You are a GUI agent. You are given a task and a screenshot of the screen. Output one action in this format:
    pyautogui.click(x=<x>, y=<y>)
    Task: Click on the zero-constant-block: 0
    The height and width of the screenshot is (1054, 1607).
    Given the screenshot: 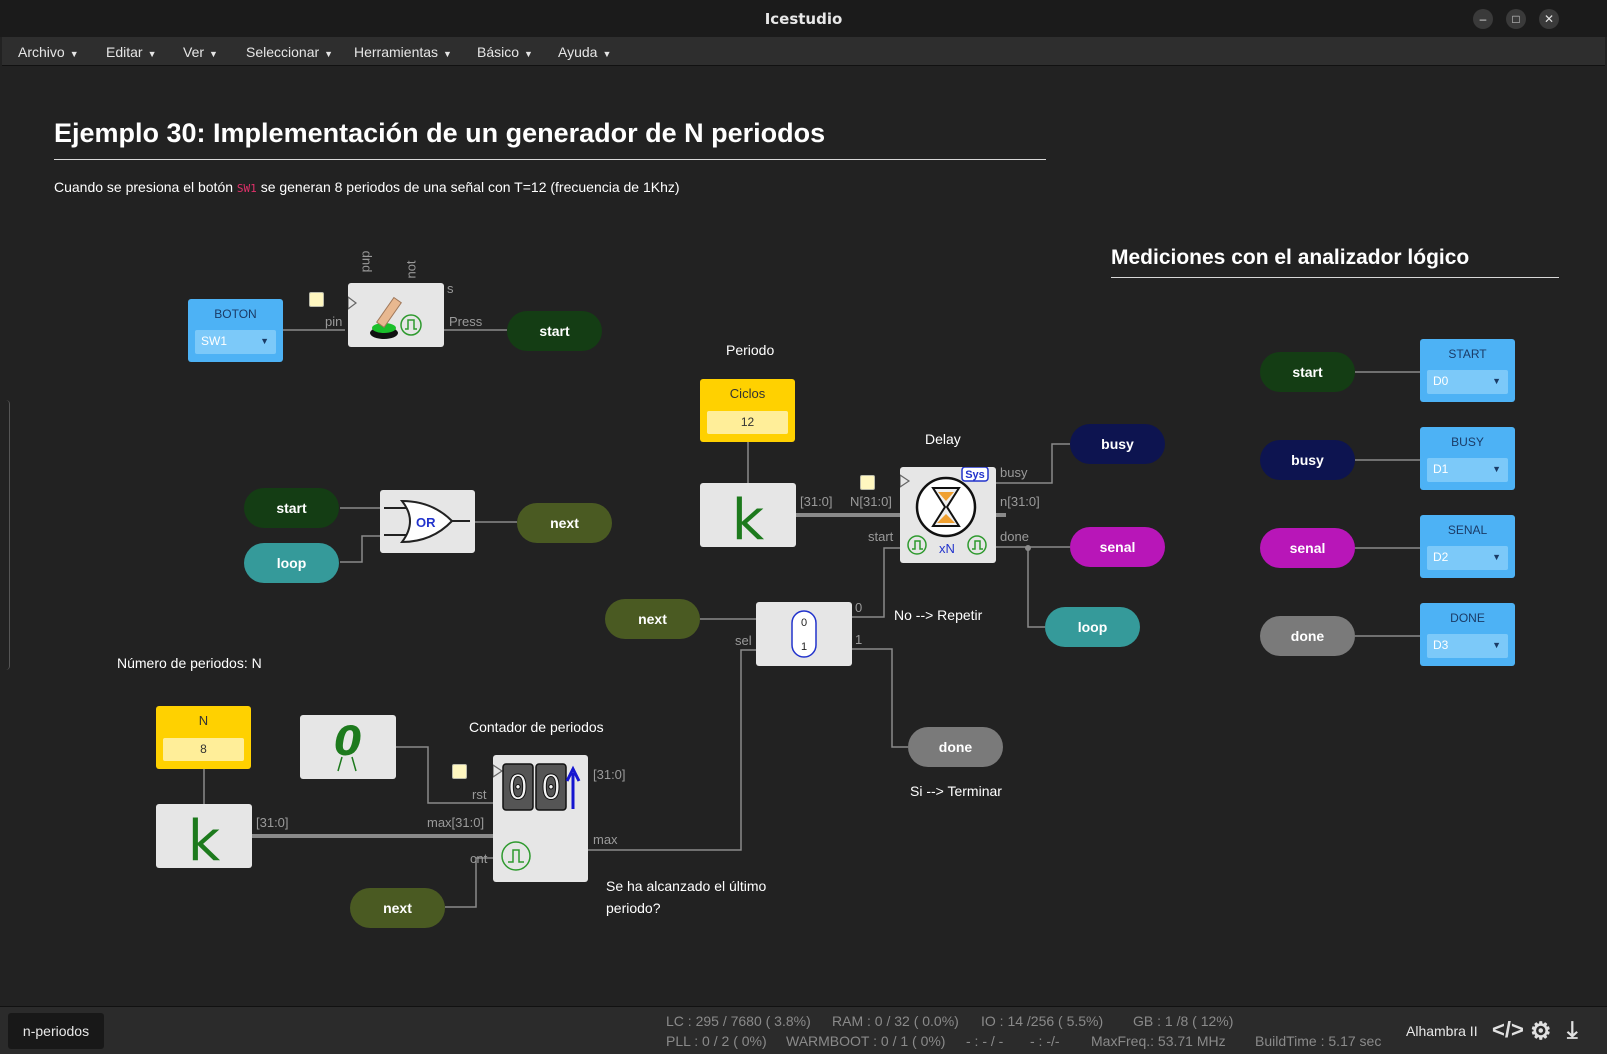 What is the action you would take?
    pyautogui.click(x=348, y=747)
    